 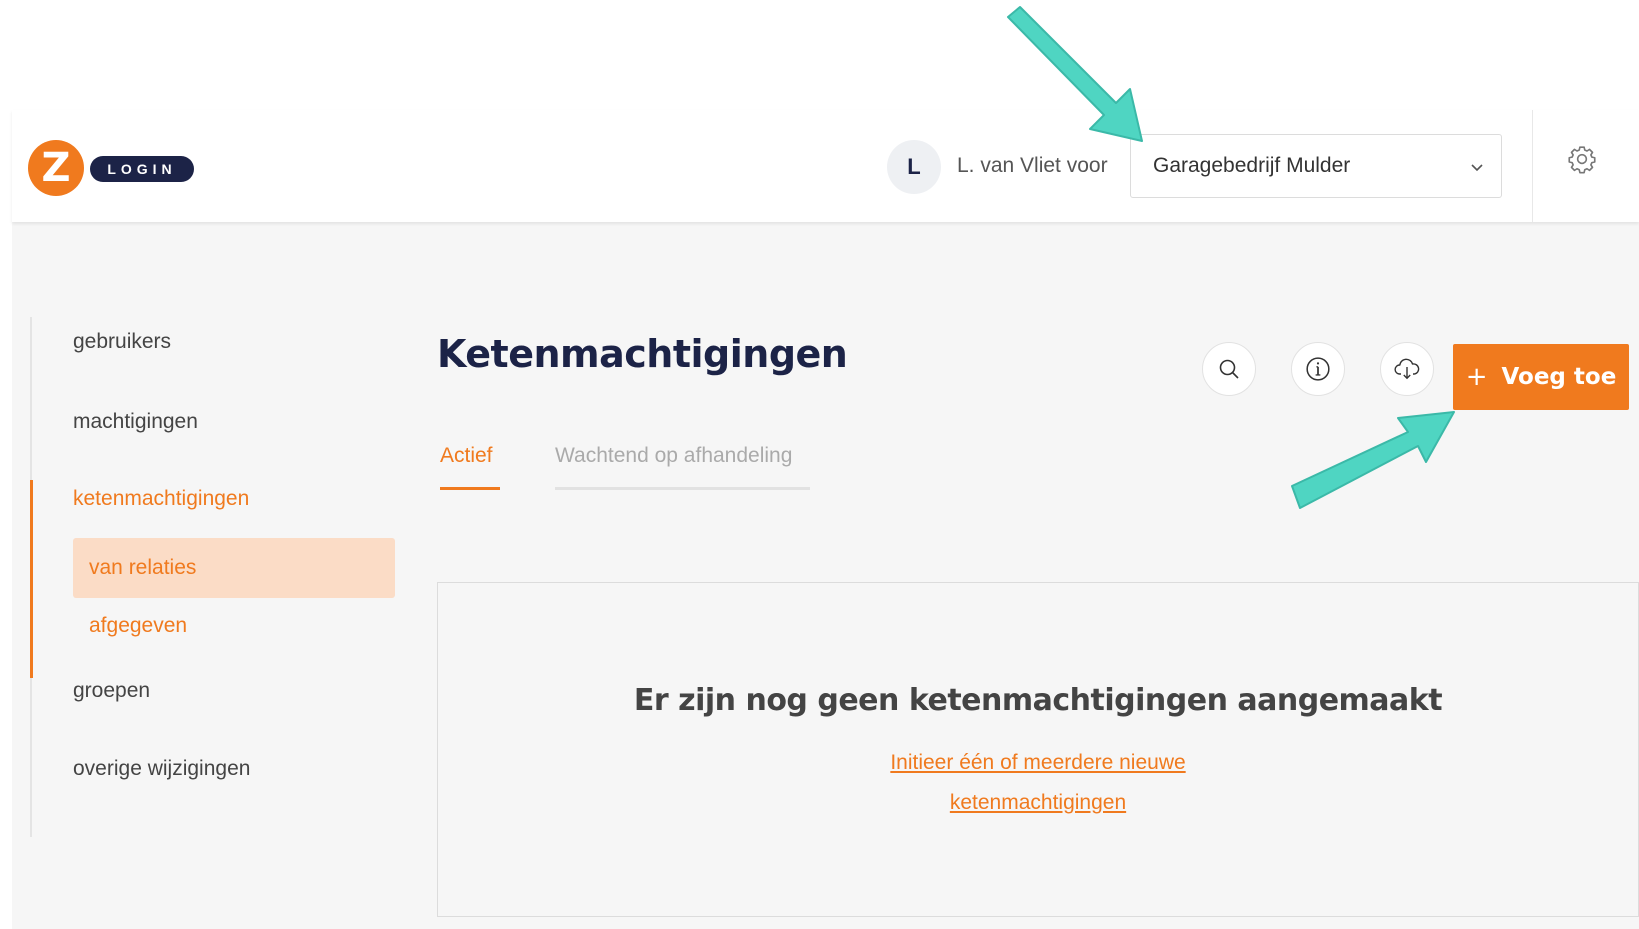 I want to click on info-icon, so click(x=1318, y=369).